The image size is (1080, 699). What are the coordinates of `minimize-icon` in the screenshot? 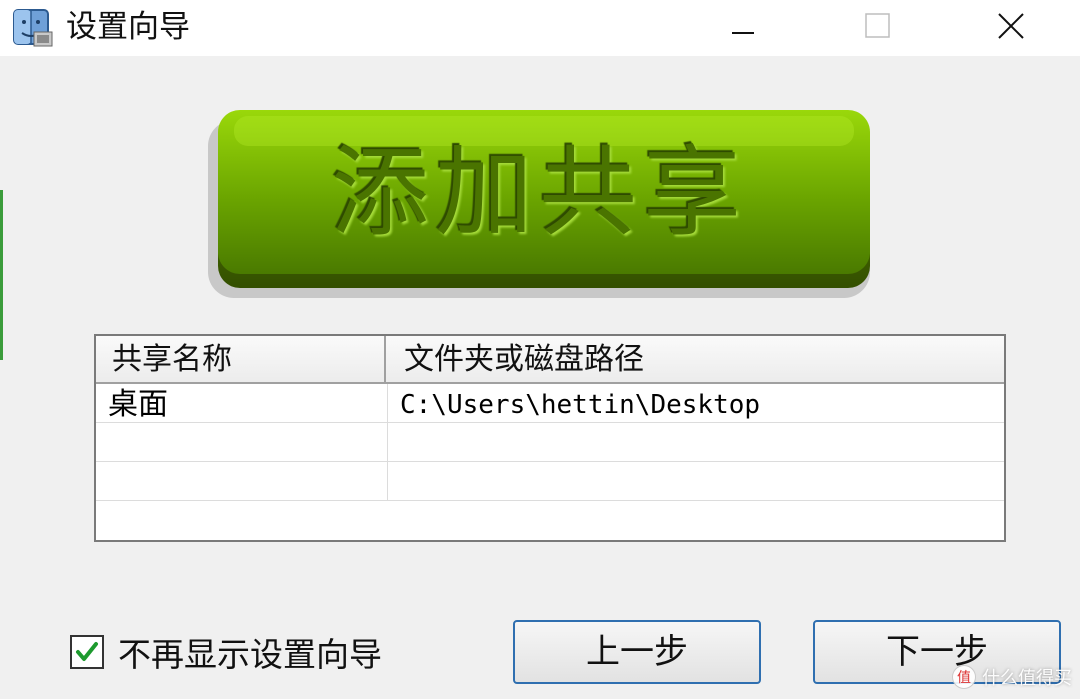 It's located at (743, 33).